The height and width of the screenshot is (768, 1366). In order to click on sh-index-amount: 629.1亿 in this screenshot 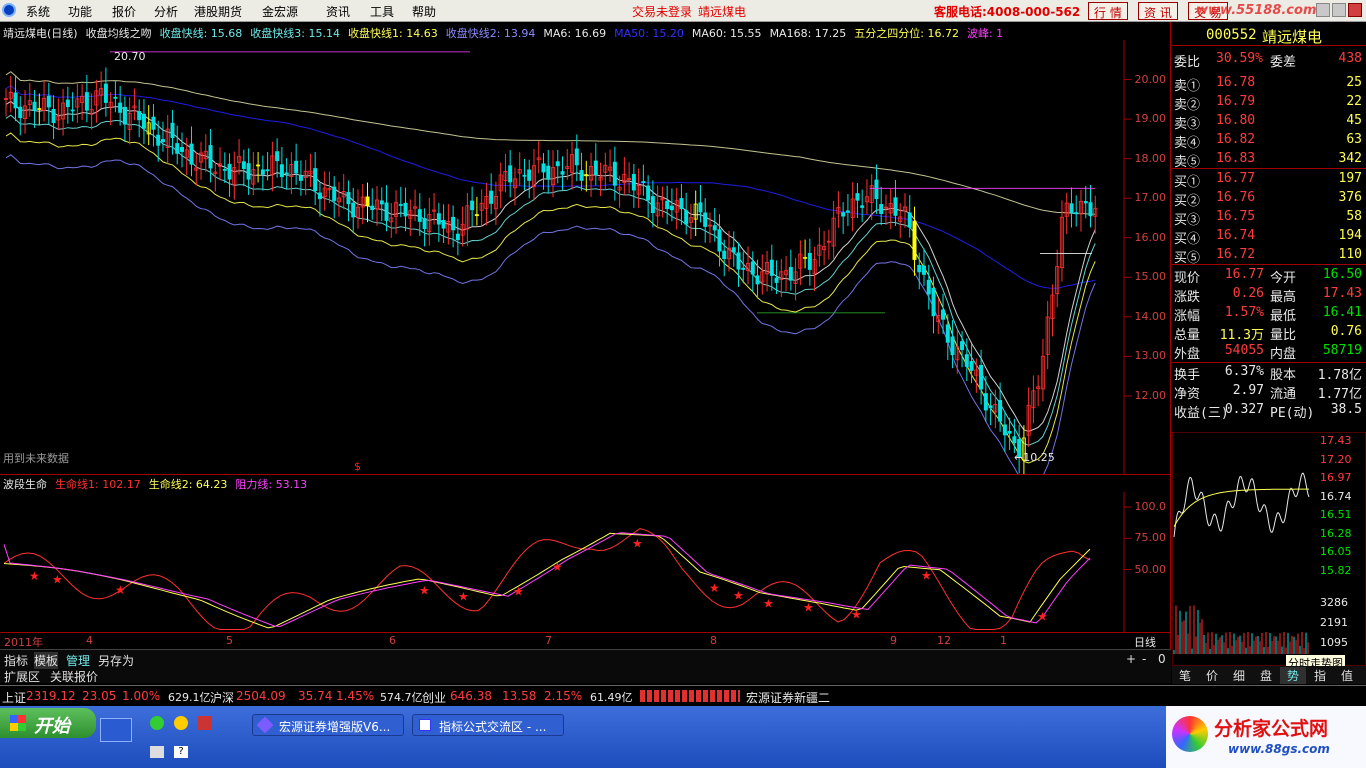, I will do `click(189, 697)`.